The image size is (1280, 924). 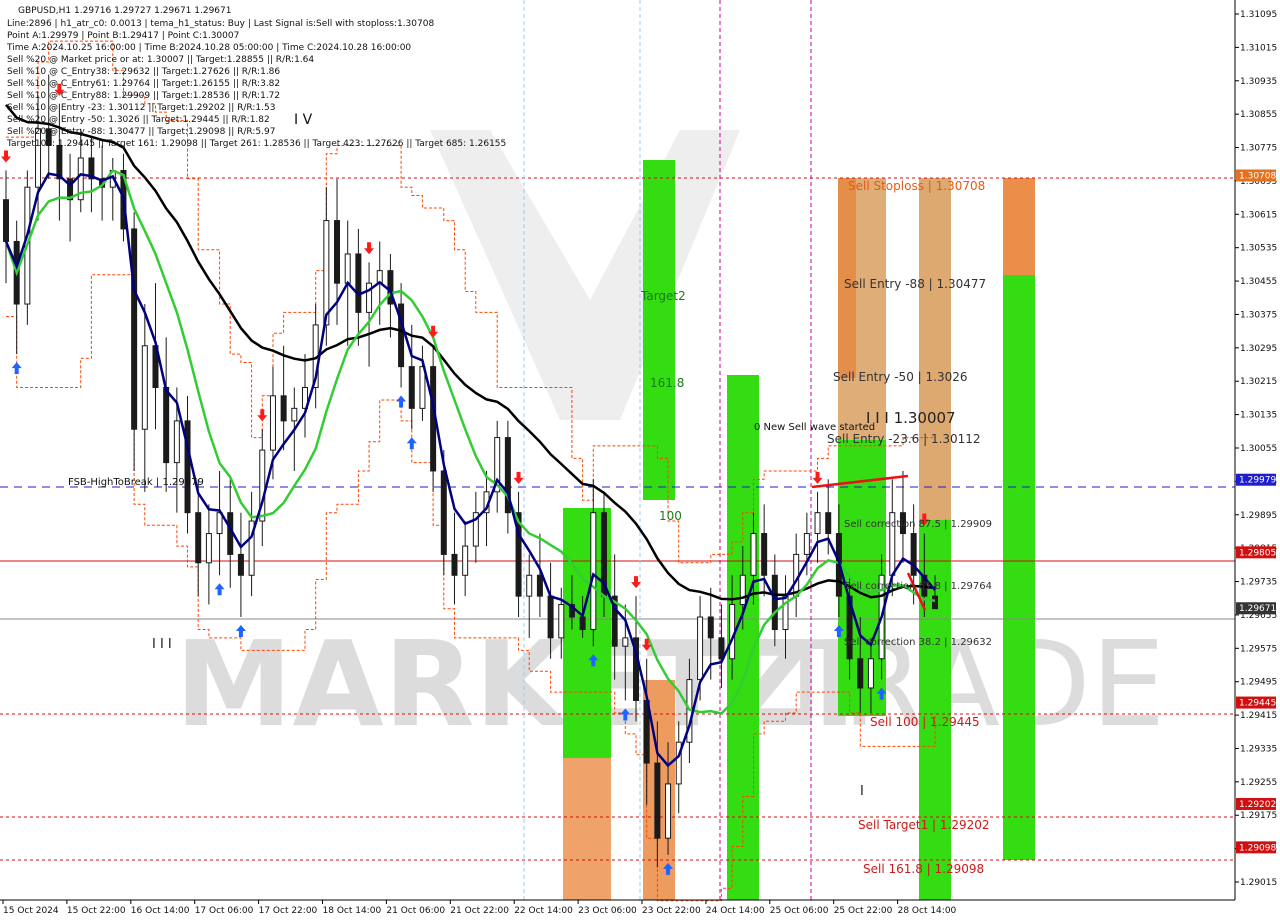 What do you see at coordinates (479, 911) in the screenshot?
I see `time-tick-label: 21 Oct 22:00` at bounding box center [479, 911].